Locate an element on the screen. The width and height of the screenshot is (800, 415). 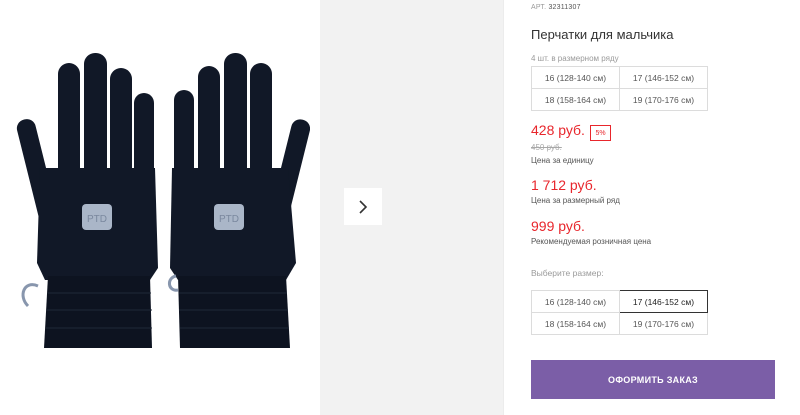
pack-price-label: Цена за размерный ряд is located at coordinates (575, 200).